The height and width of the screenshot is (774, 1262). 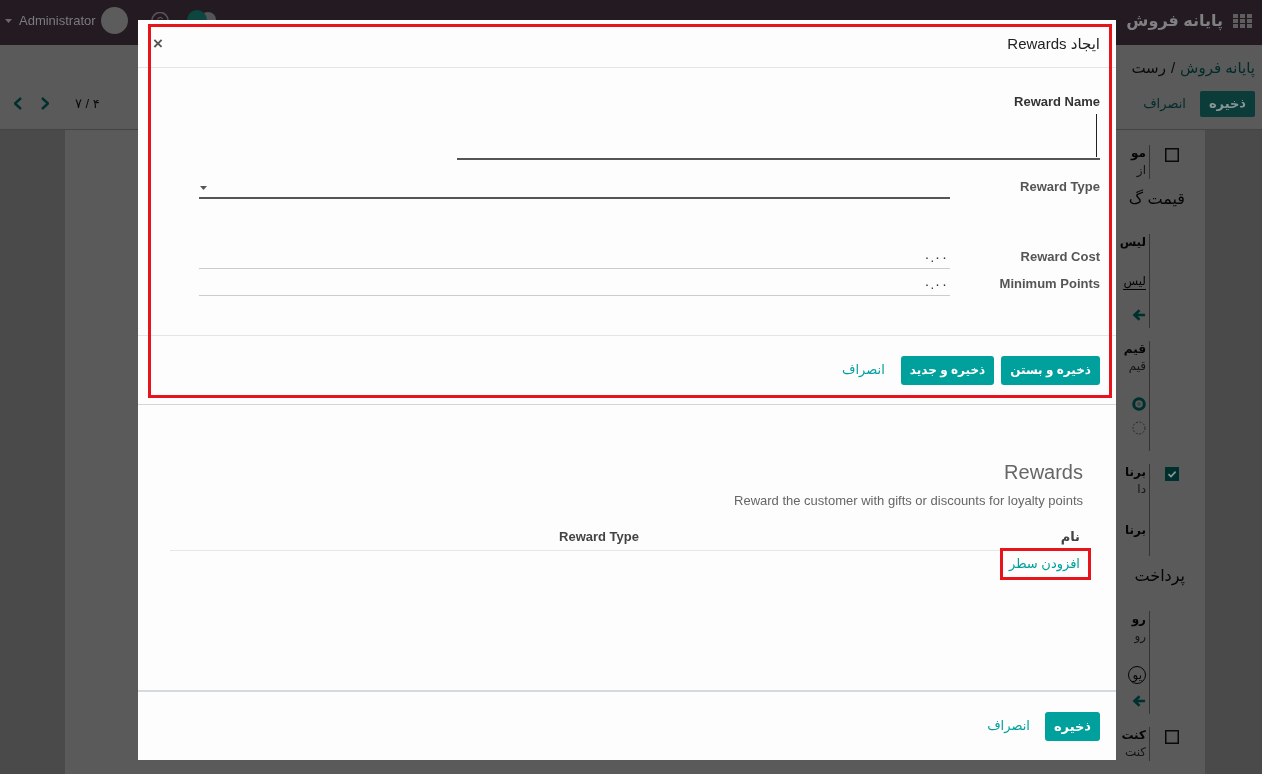 I want to click on setting-title: مو, so click(x=1138, y=153).